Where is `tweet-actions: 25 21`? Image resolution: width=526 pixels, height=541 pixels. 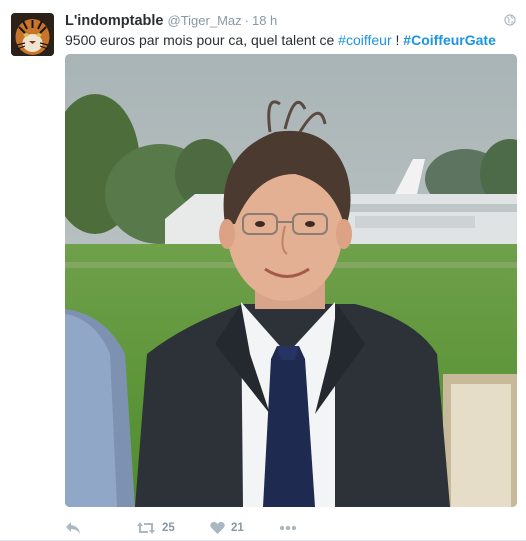 tweet-actions: 25 21 is located at coordinates (285, 528).